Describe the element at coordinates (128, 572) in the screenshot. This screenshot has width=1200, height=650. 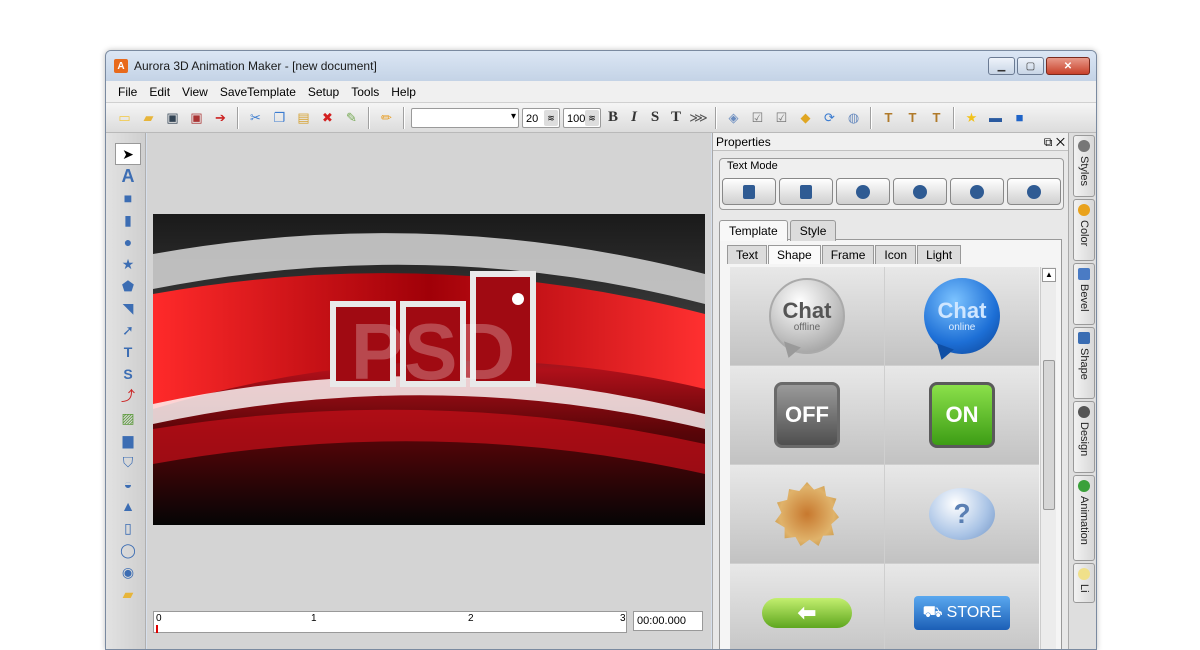
I see `globe-tool: ◉` at that location.